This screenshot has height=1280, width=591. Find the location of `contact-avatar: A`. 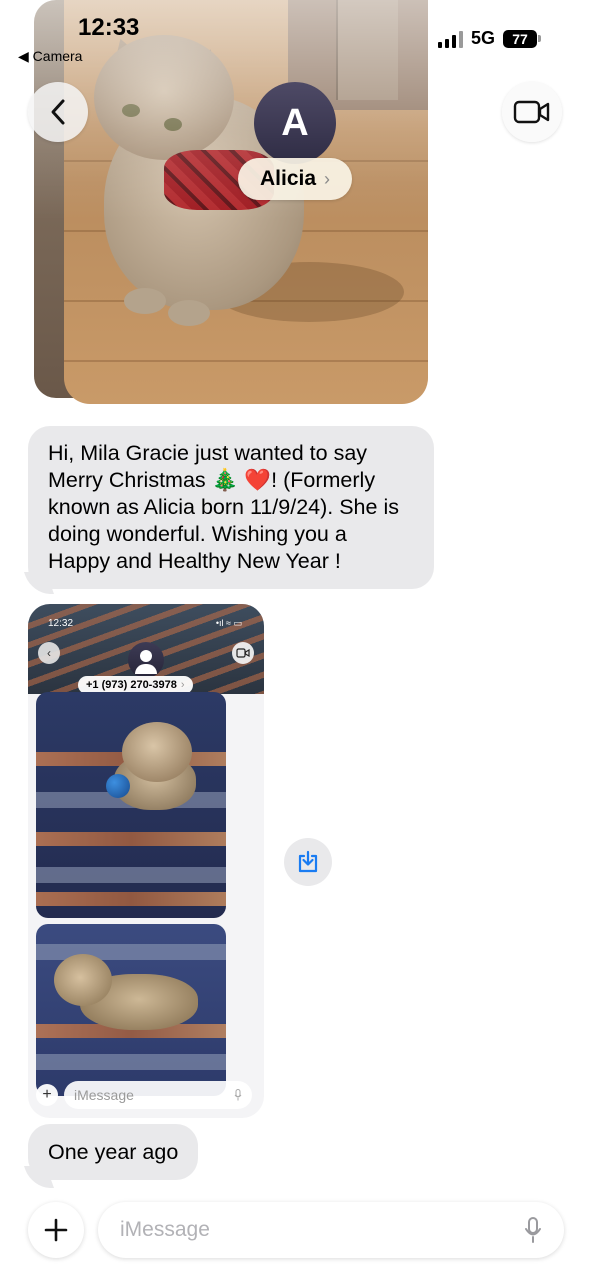

contact-avatar: A is located at coordinates (295, 123).